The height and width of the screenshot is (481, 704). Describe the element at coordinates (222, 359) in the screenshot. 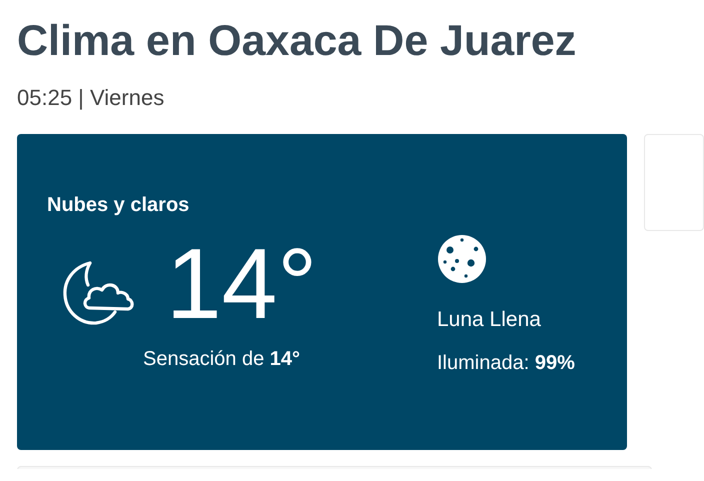

I see `feels-like: Sensación de 14°` at that location.